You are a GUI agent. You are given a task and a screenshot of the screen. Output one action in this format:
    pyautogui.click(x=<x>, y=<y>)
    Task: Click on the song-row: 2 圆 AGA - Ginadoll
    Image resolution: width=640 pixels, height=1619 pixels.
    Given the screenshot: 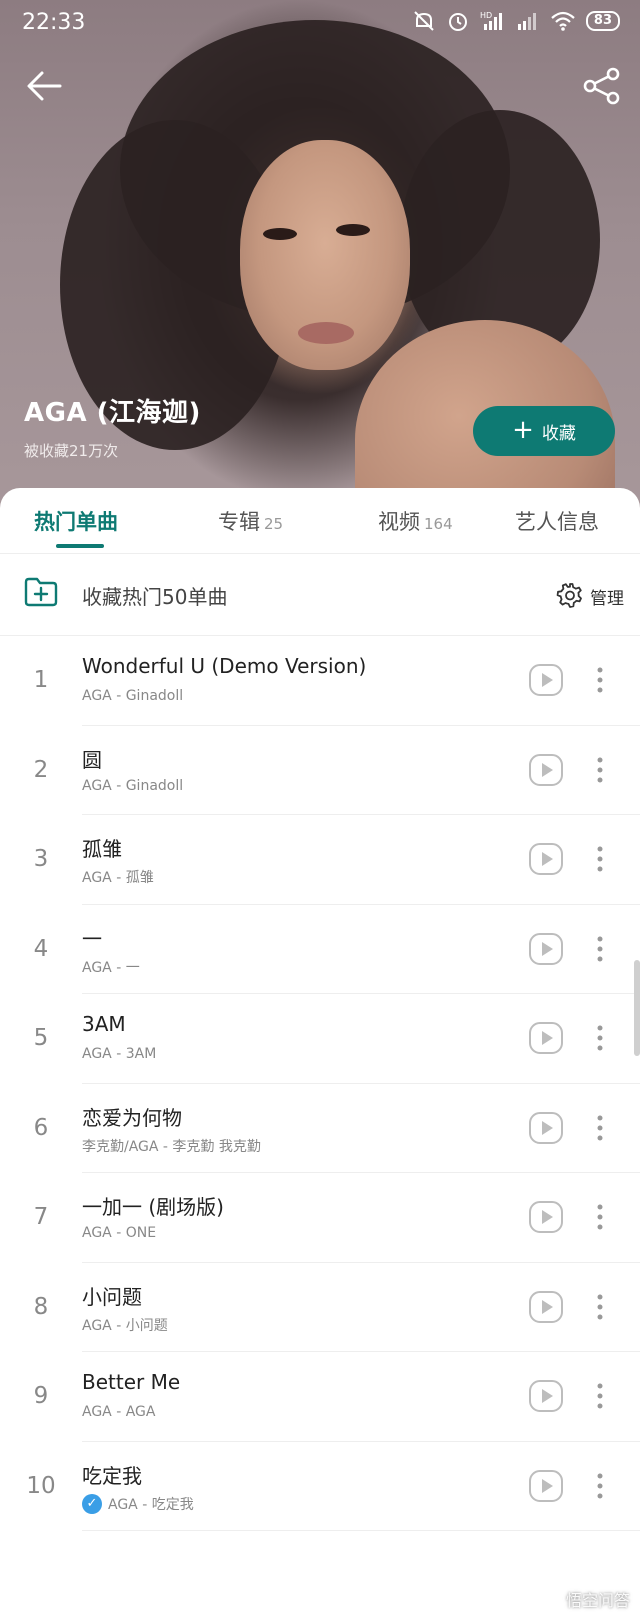 What is the action you would take?
    pyautogui.click(x=320, y=771)
    